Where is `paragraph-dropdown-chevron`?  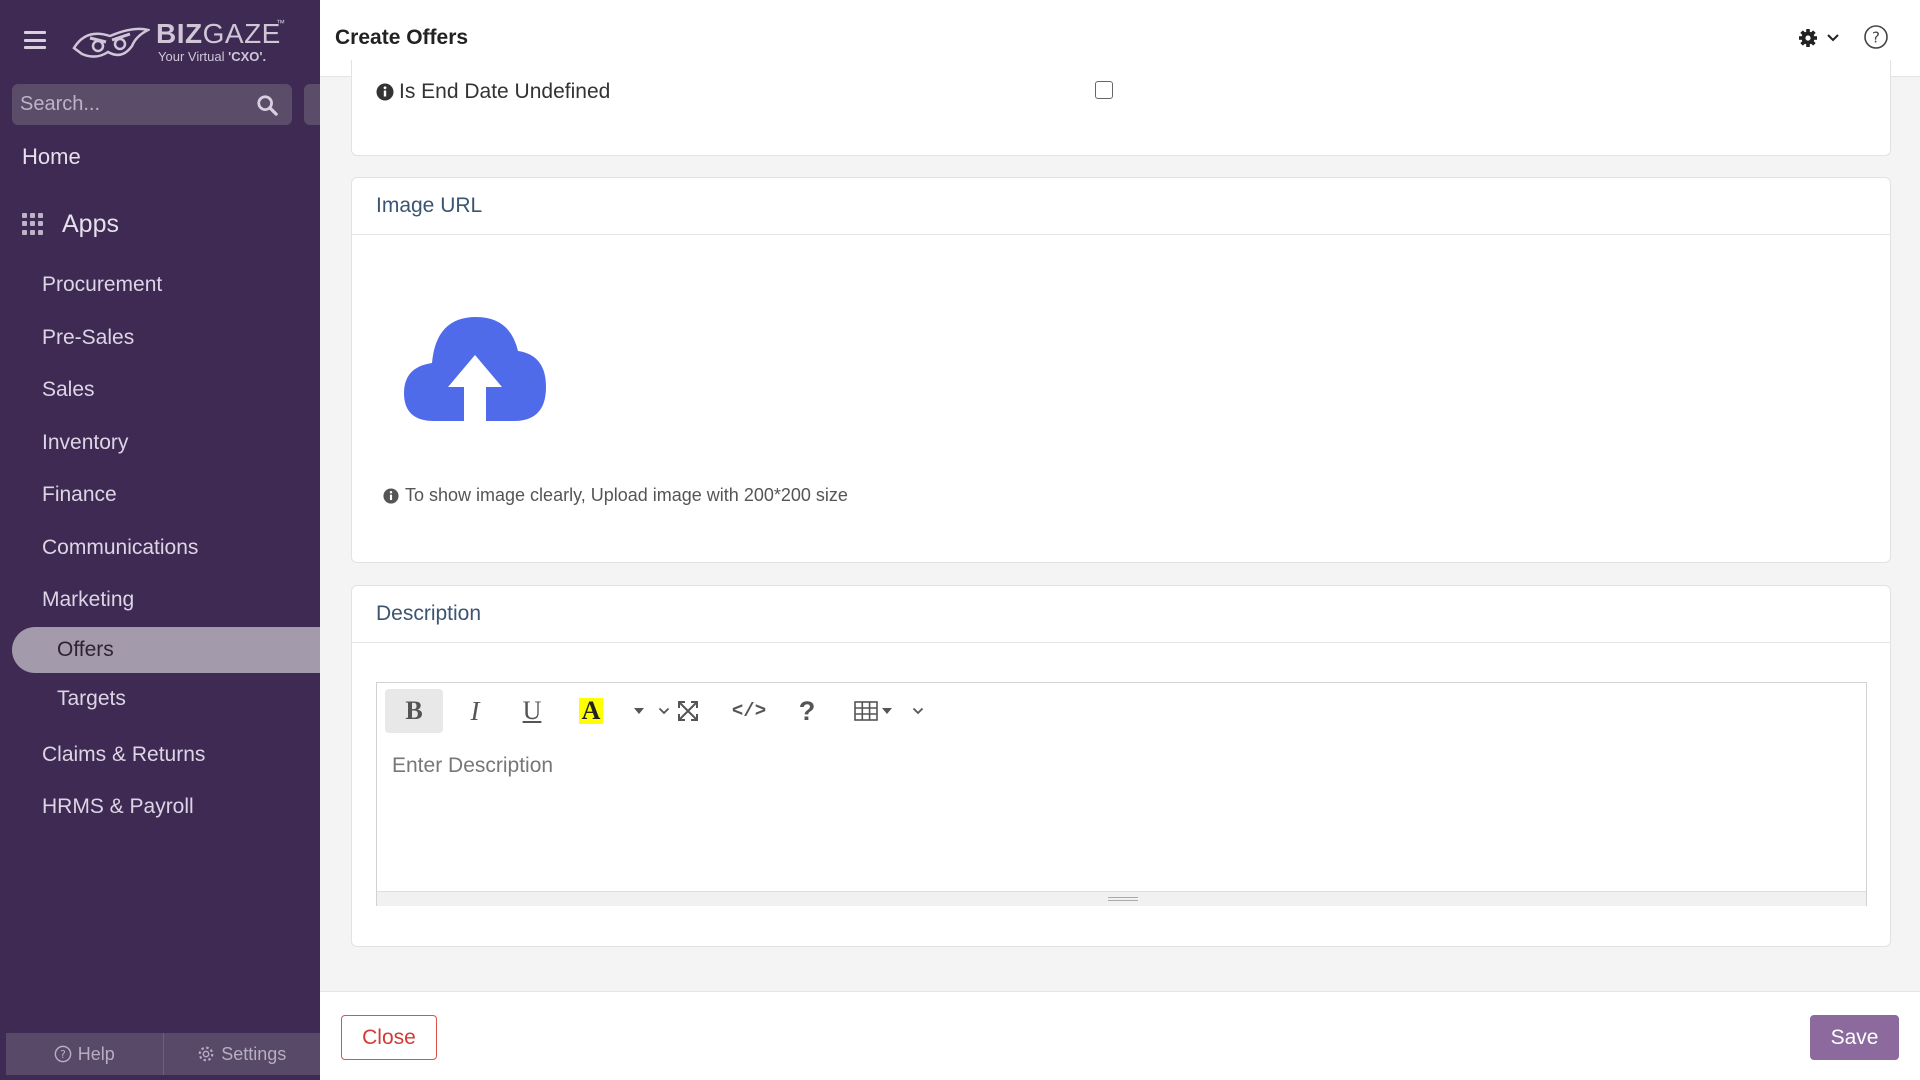
paragraph-dropdown-chevron is located at coordinates (664, 711).